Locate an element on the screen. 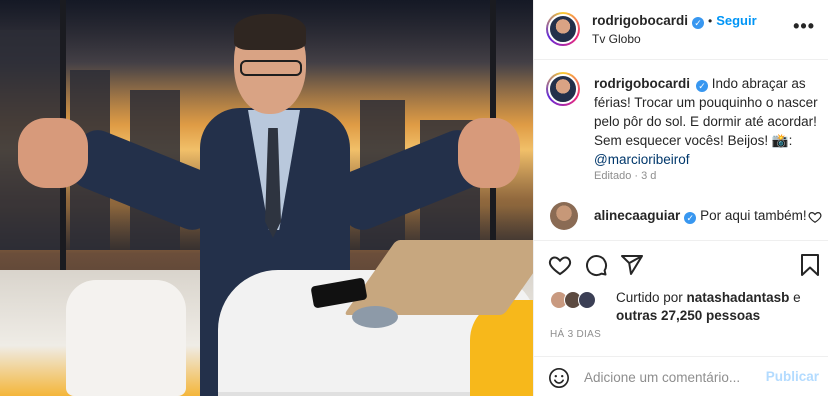  save-bookmark-icon is located at coordinates (810, 265).